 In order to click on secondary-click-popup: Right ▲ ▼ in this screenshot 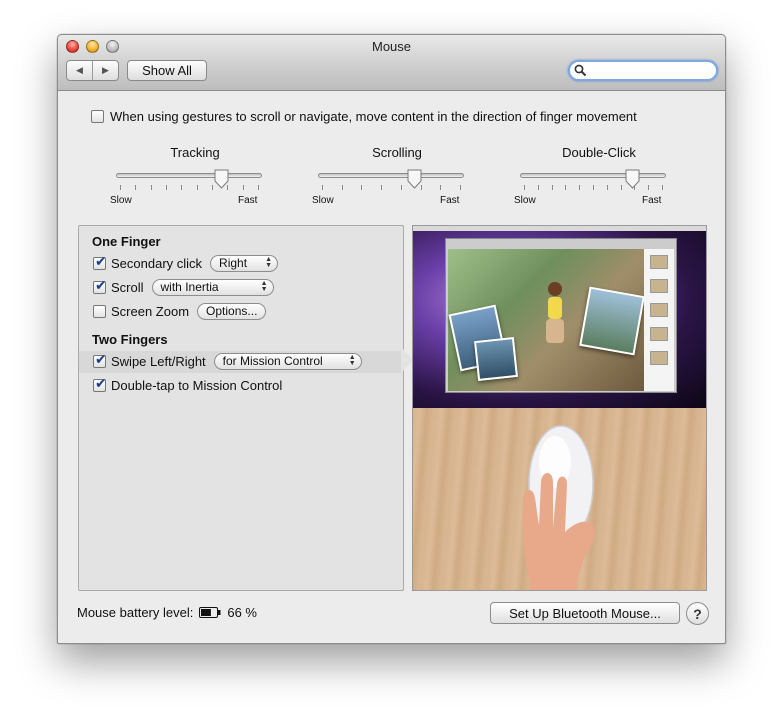, I will do `click(244, 263)`.